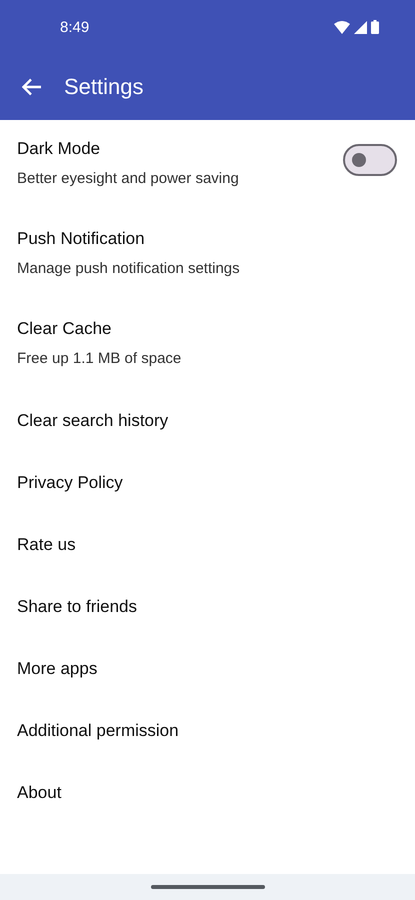 This screenshot has height=900, width=415. What do you see at coordinates (207, 545) in the screenshot?
I see `settings-item: Rate us` at bounding box center [207, 545].